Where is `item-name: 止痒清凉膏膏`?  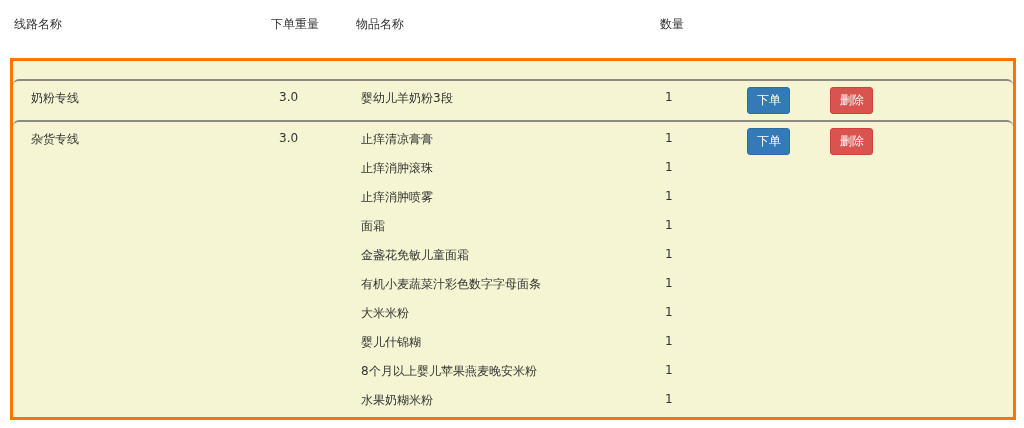
item-name: 止痒清凉膏膏 is located at coordinates (397, 139).